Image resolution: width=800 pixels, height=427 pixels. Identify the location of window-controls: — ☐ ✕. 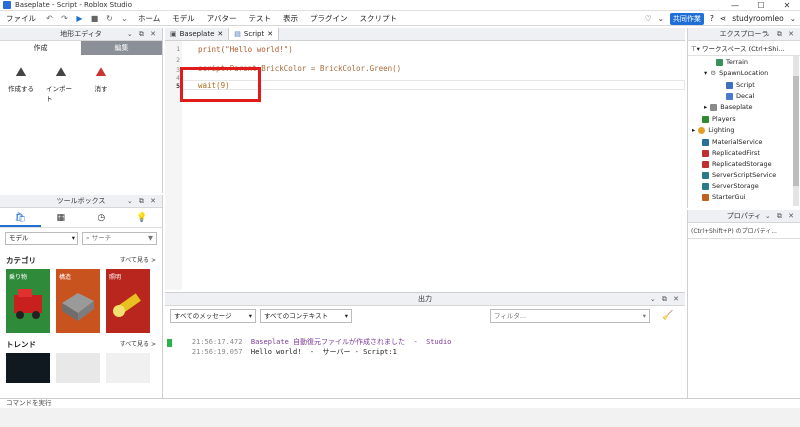
(761, 5).